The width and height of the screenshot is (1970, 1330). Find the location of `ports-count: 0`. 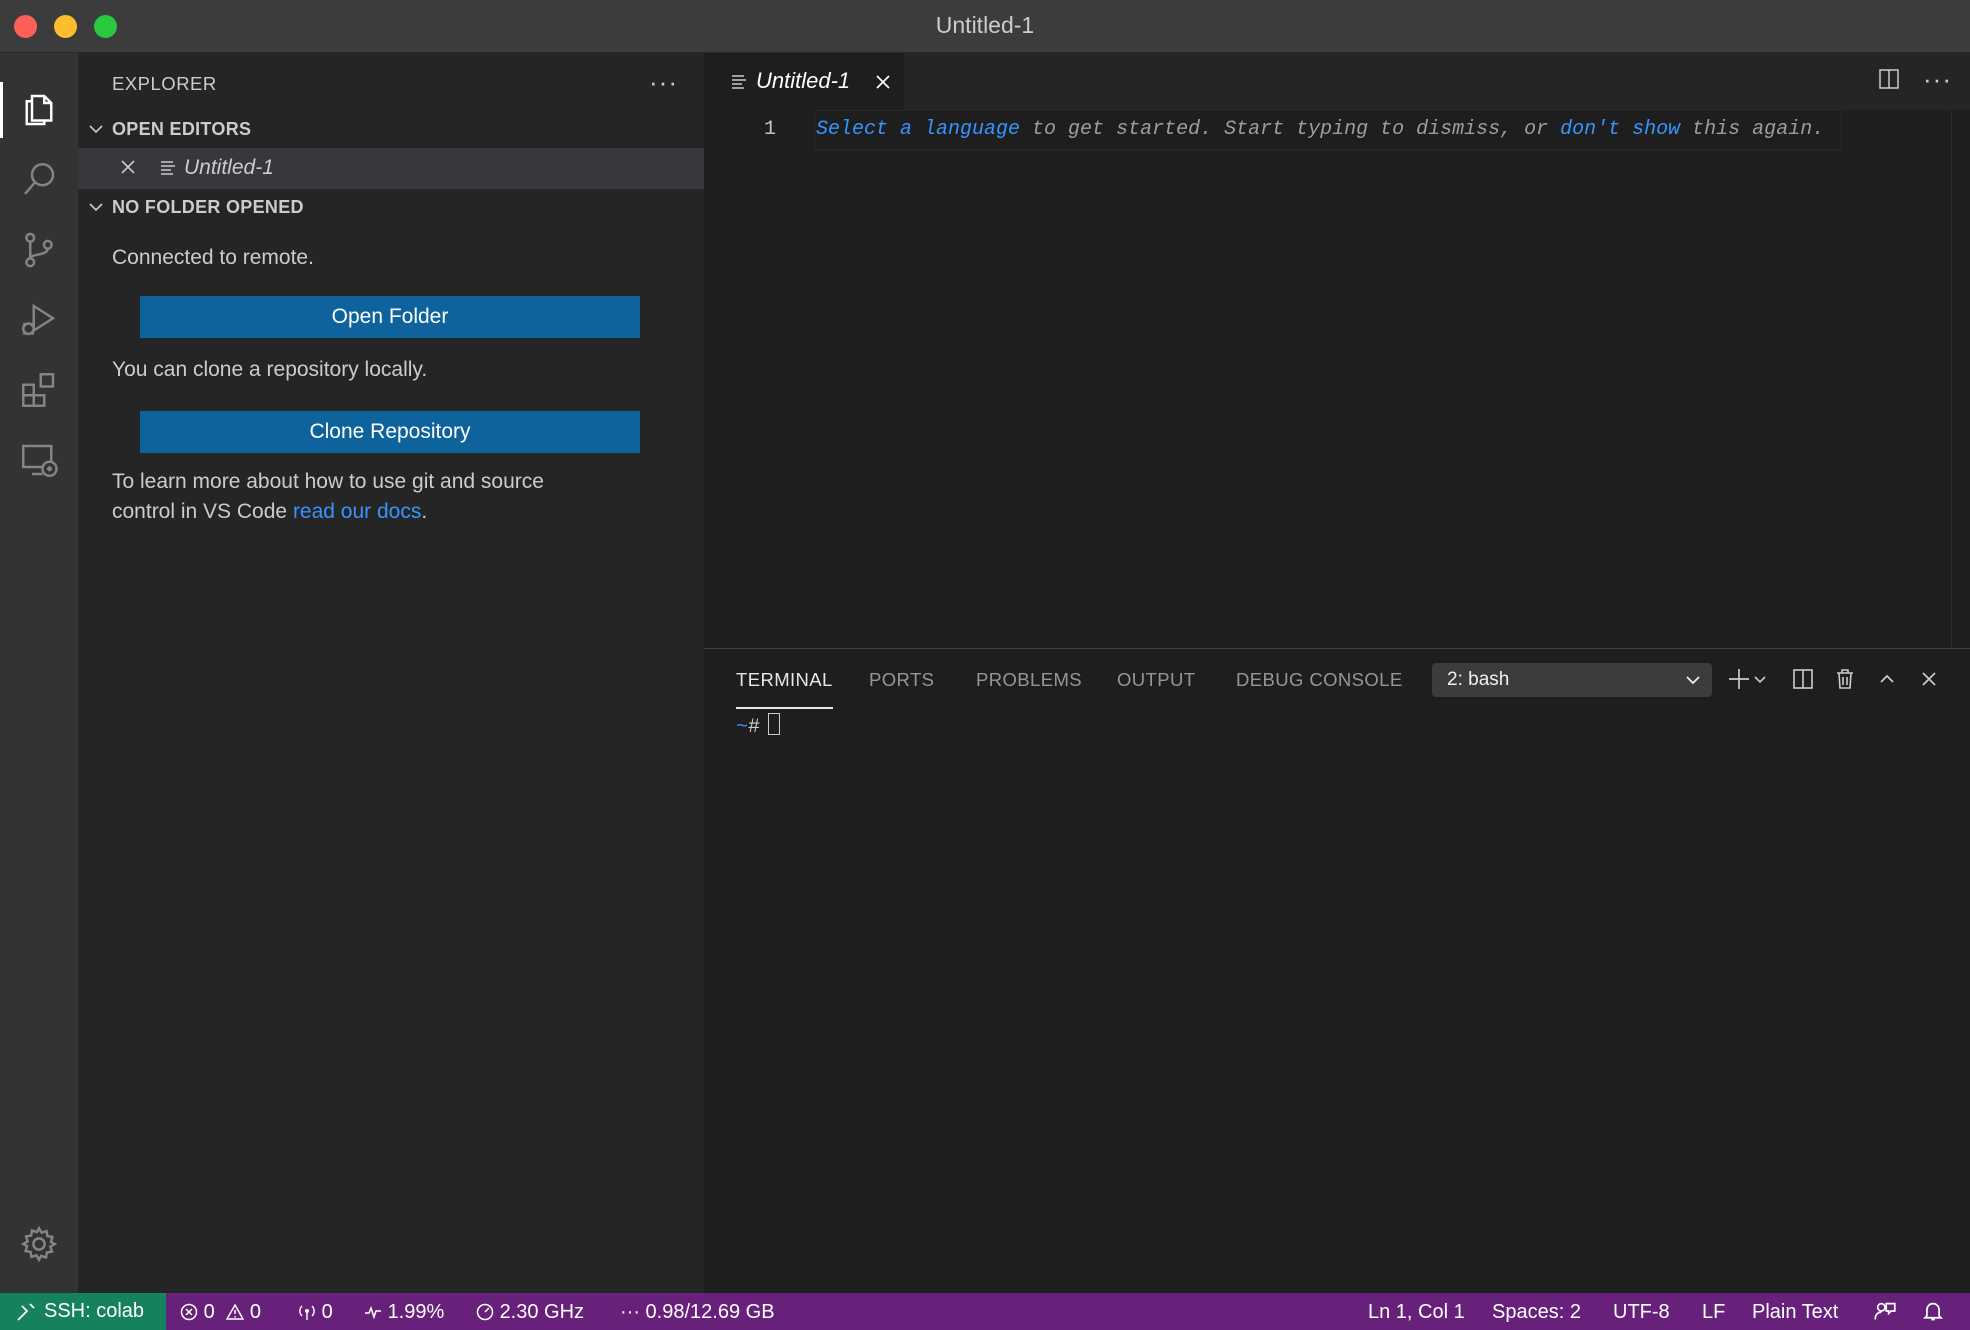

ports-count: 0 is located at coordinates (327, 1312).